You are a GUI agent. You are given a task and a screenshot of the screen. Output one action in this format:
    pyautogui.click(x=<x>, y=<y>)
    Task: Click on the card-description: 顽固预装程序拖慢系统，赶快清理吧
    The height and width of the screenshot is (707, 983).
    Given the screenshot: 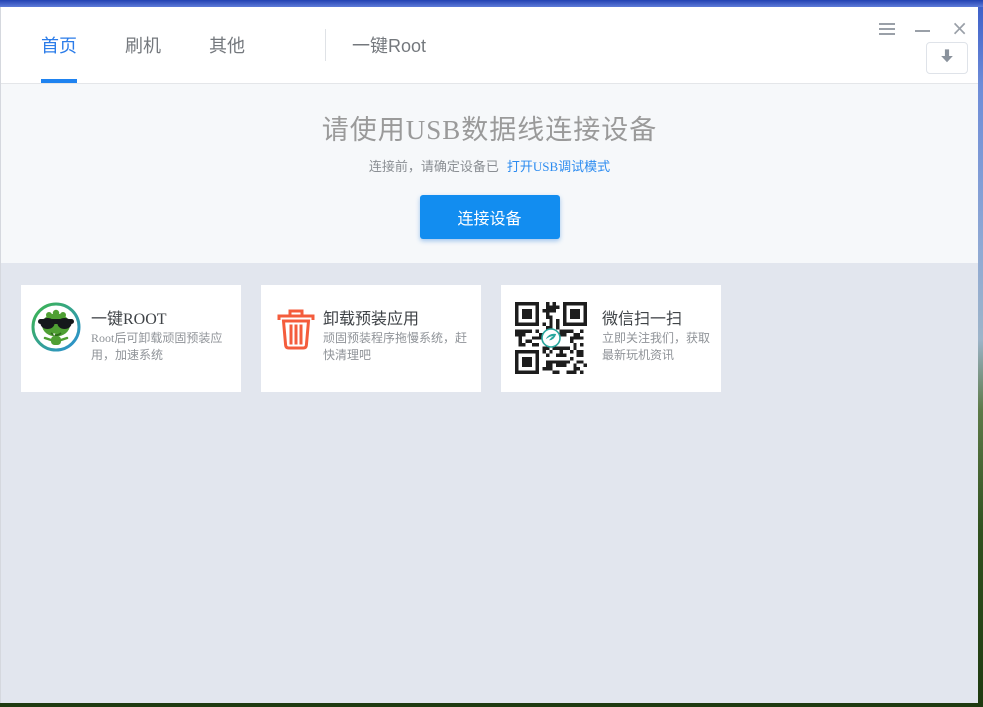 What is the action you would take?
    pyautogui.click(x=395, y=346)
    